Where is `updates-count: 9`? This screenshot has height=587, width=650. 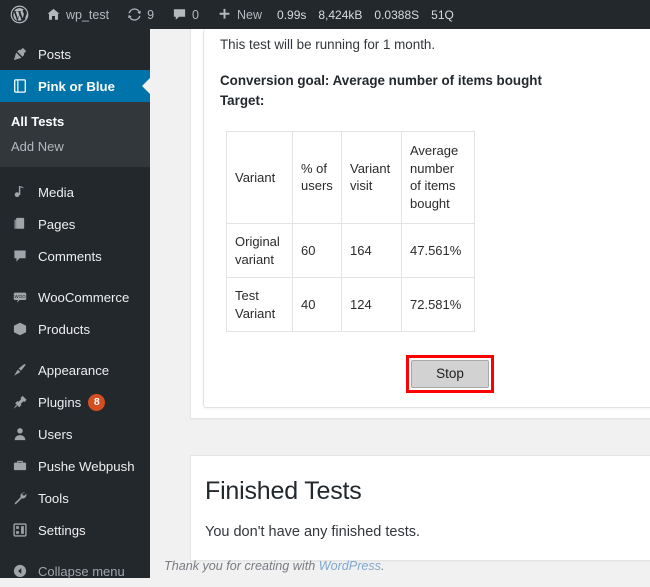 updates-count: 9 is located at coordinates (151, 14).